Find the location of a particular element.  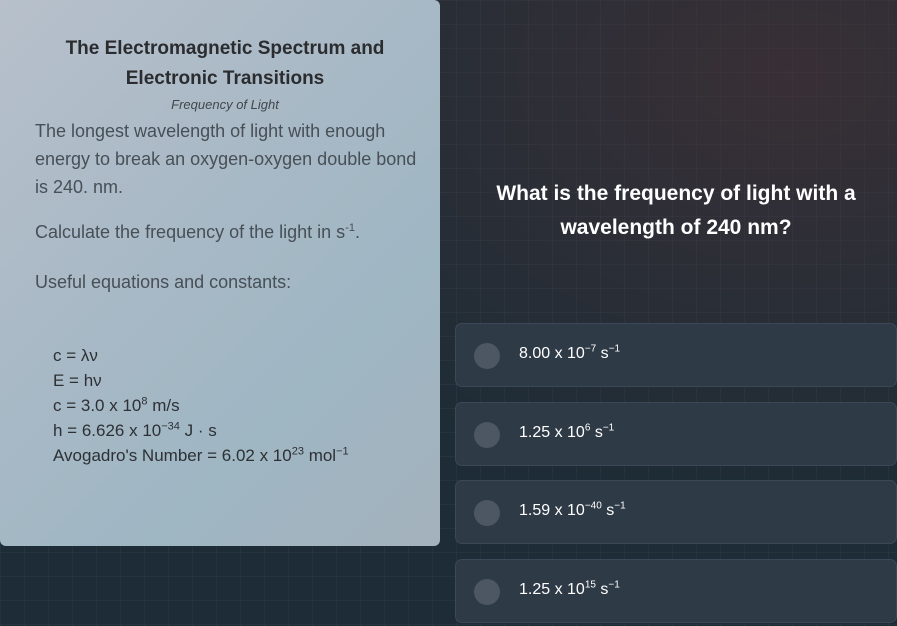

answer-option-label: 1.59 x 10−40 s−1 is located at coordinates (572, 510).